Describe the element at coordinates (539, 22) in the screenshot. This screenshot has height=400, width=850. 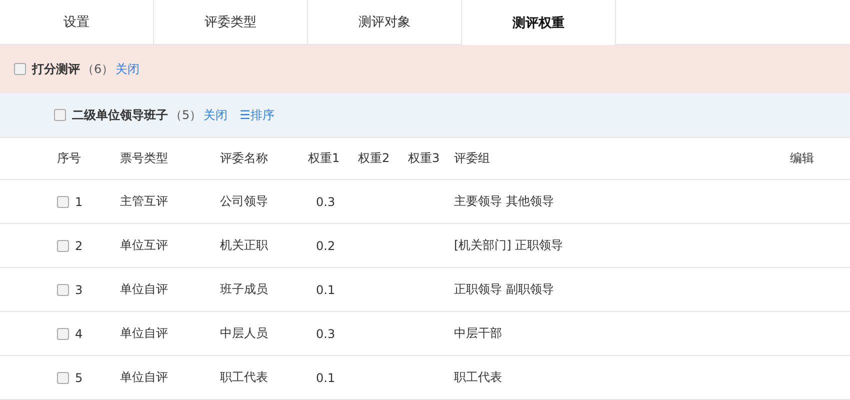
I see `tab: 测评权重` at that location.